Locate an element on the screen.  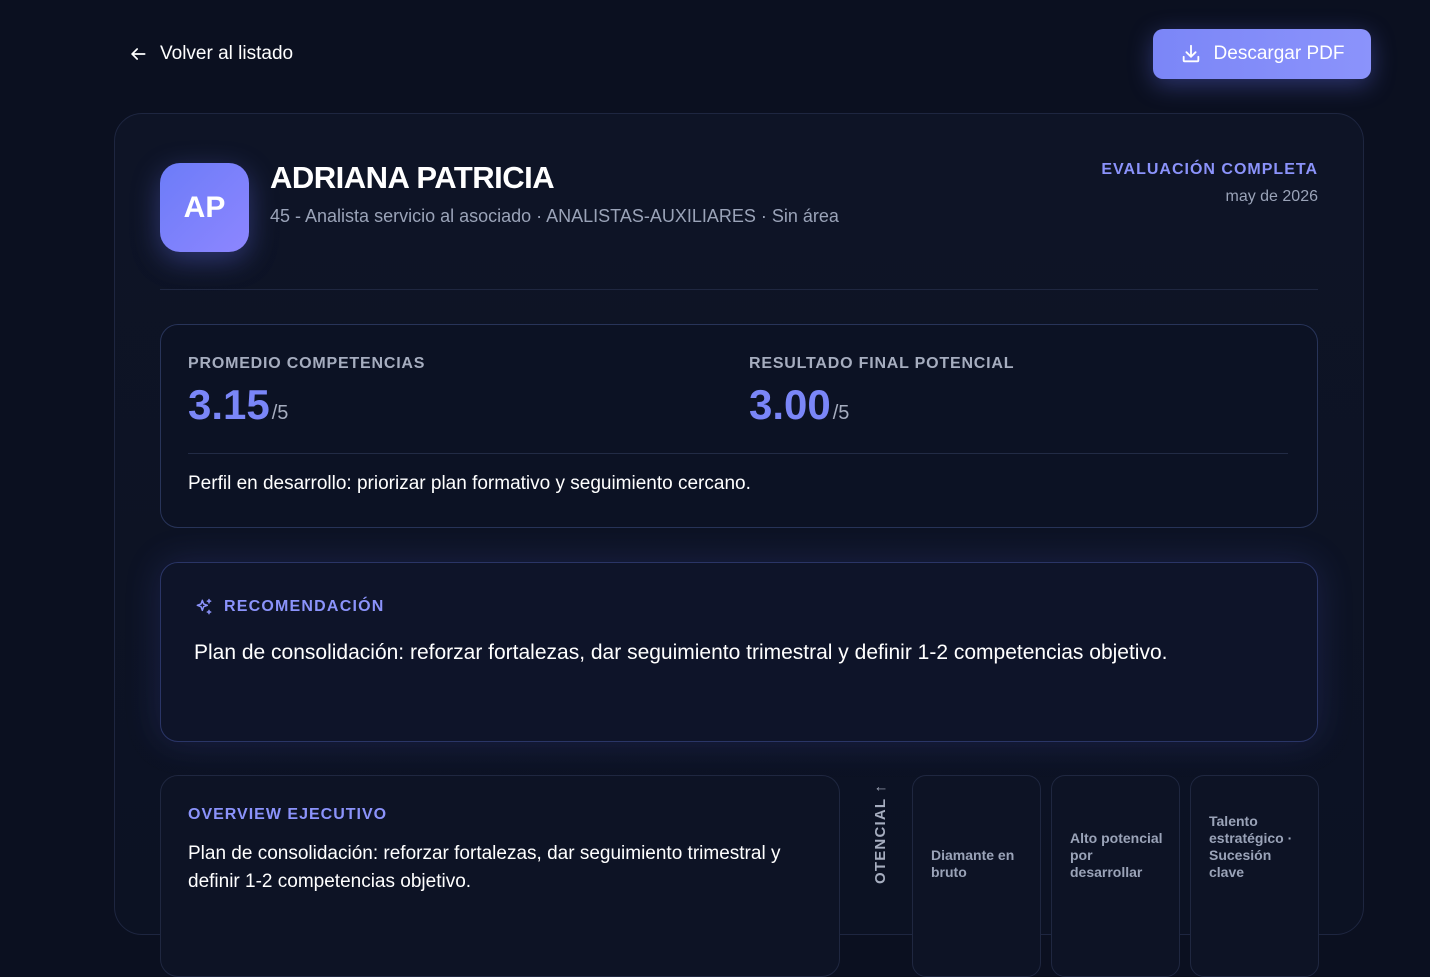
employee-name: ADRIANA PATRICIA is located at coordinates (412, 177).